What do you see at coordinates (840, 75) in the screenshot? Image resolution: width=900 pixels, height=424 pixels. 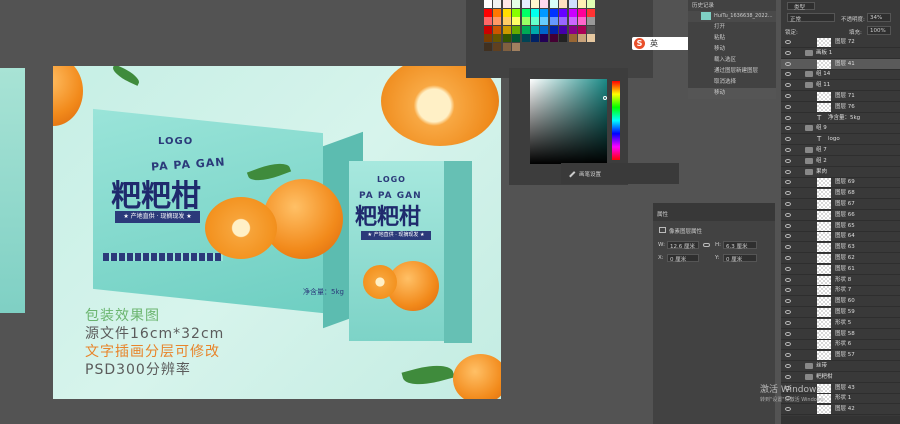 I see `layer-row: 组 14` at bounding box center [840, 75].